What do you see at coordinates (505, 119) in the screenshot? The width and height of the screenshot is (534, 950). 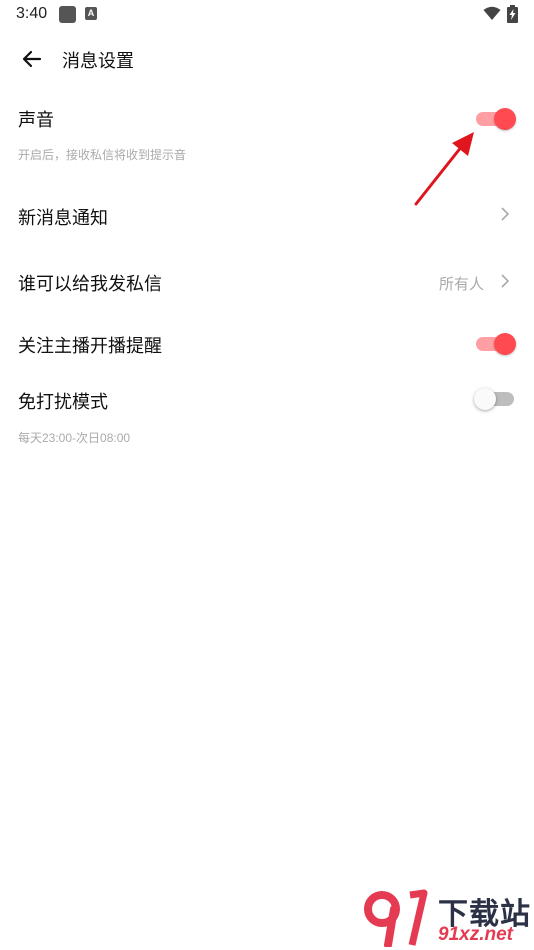 I see `sound-toggle-thumb` at bounding box center [505, 119].